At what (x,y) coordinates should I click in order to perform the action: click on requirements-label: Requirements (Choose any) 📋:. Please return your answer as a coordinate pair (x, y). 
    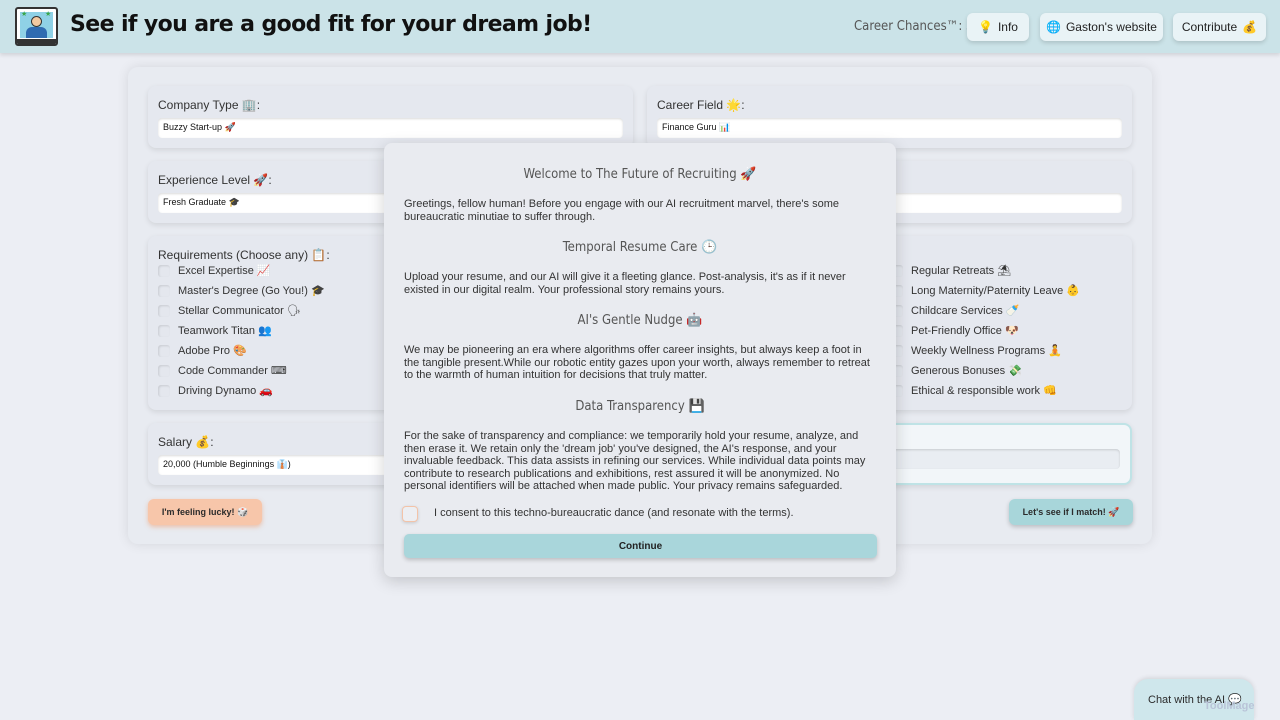
    Looking at the image, I should click on (244, 255).